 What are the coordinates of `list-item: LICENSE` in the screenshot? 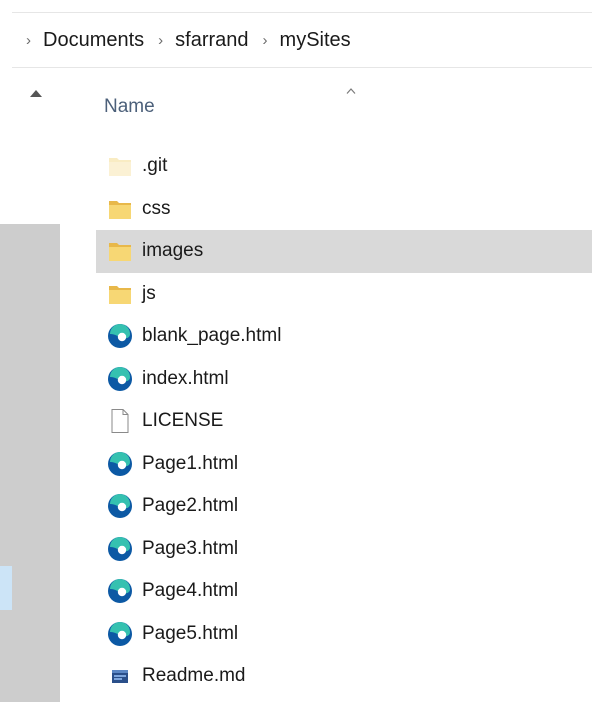 It's located at (344, 421).